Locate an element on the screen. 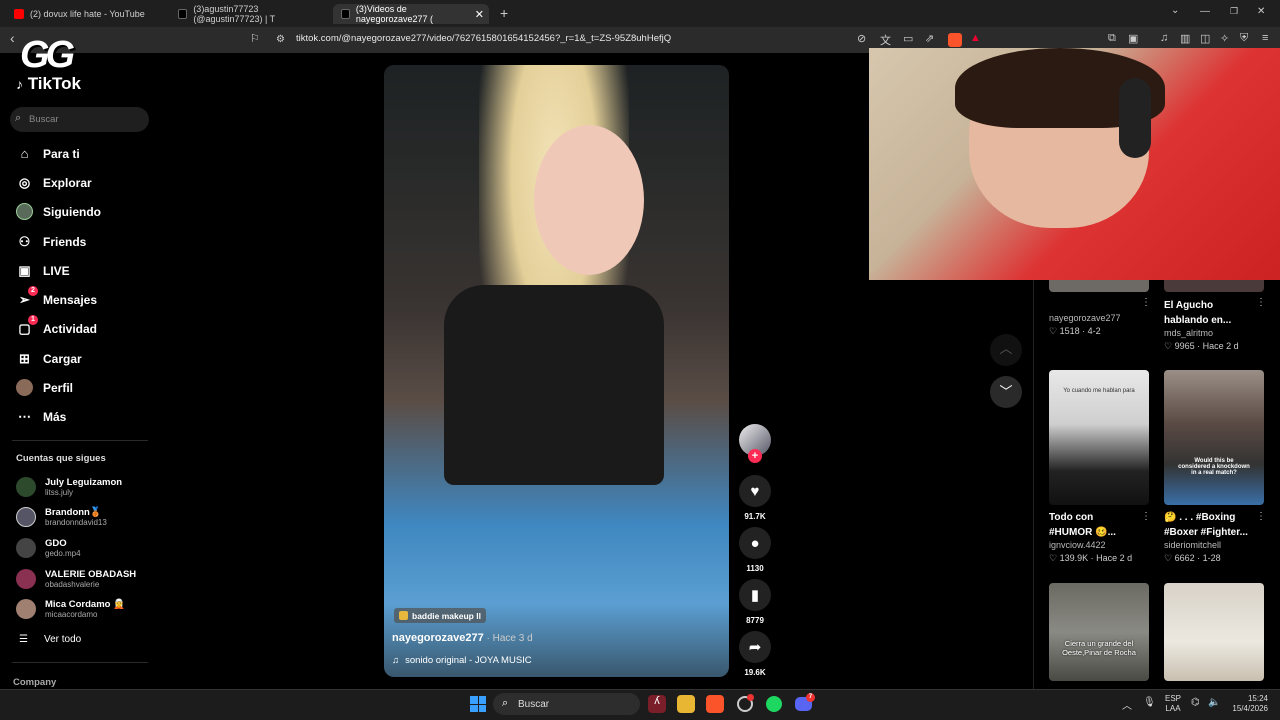 This screenshot has height=720, width=1280. nav-perfil: Perfil is located at coordinates (44, 387).